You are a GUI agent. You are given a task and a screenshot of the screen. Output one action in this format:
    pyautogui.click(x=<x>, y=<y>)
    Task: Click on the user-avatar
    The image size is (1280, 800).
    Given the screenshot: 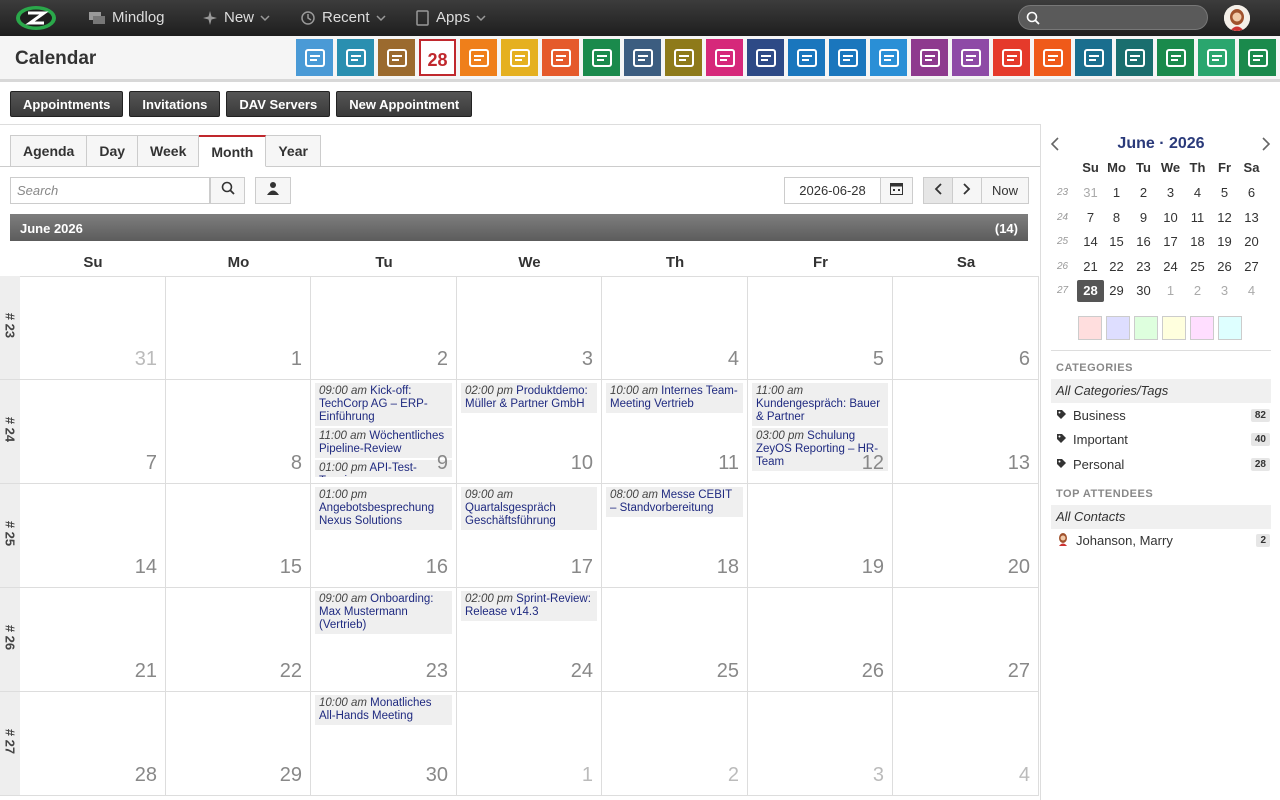 What is the action you would take?
    pyautogui.click(x=1237, y=18)
    